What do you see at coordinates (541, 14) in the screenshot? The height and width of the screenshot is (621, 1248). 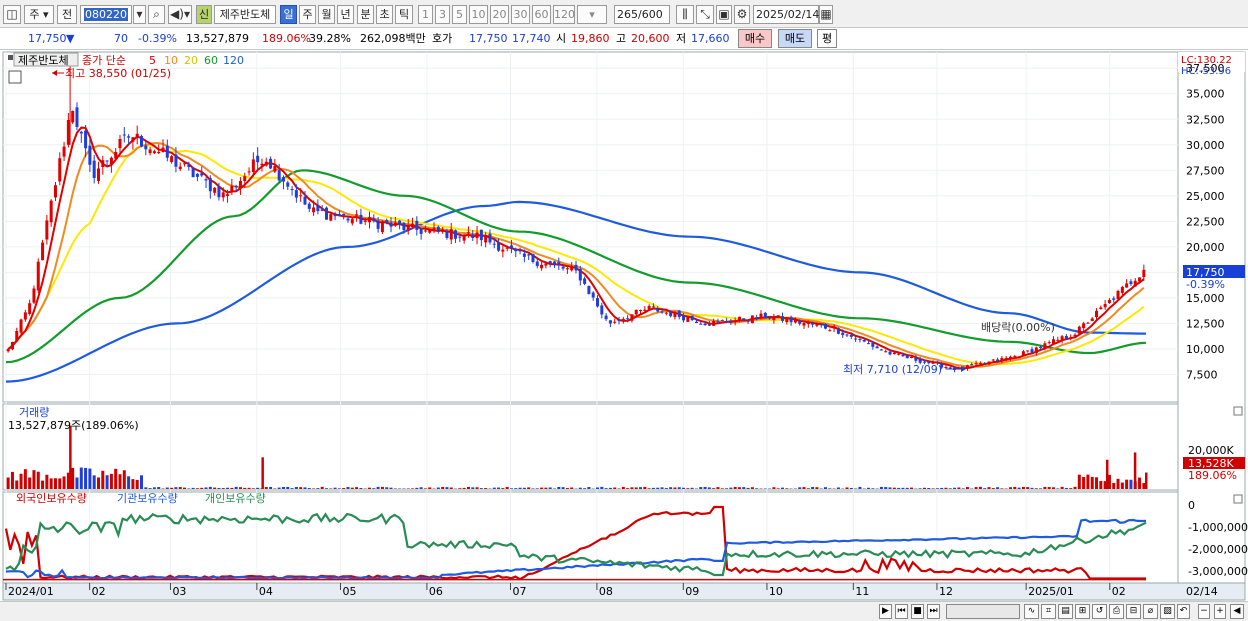 I see `interval-60: 60` at bounding box center [541, 14].